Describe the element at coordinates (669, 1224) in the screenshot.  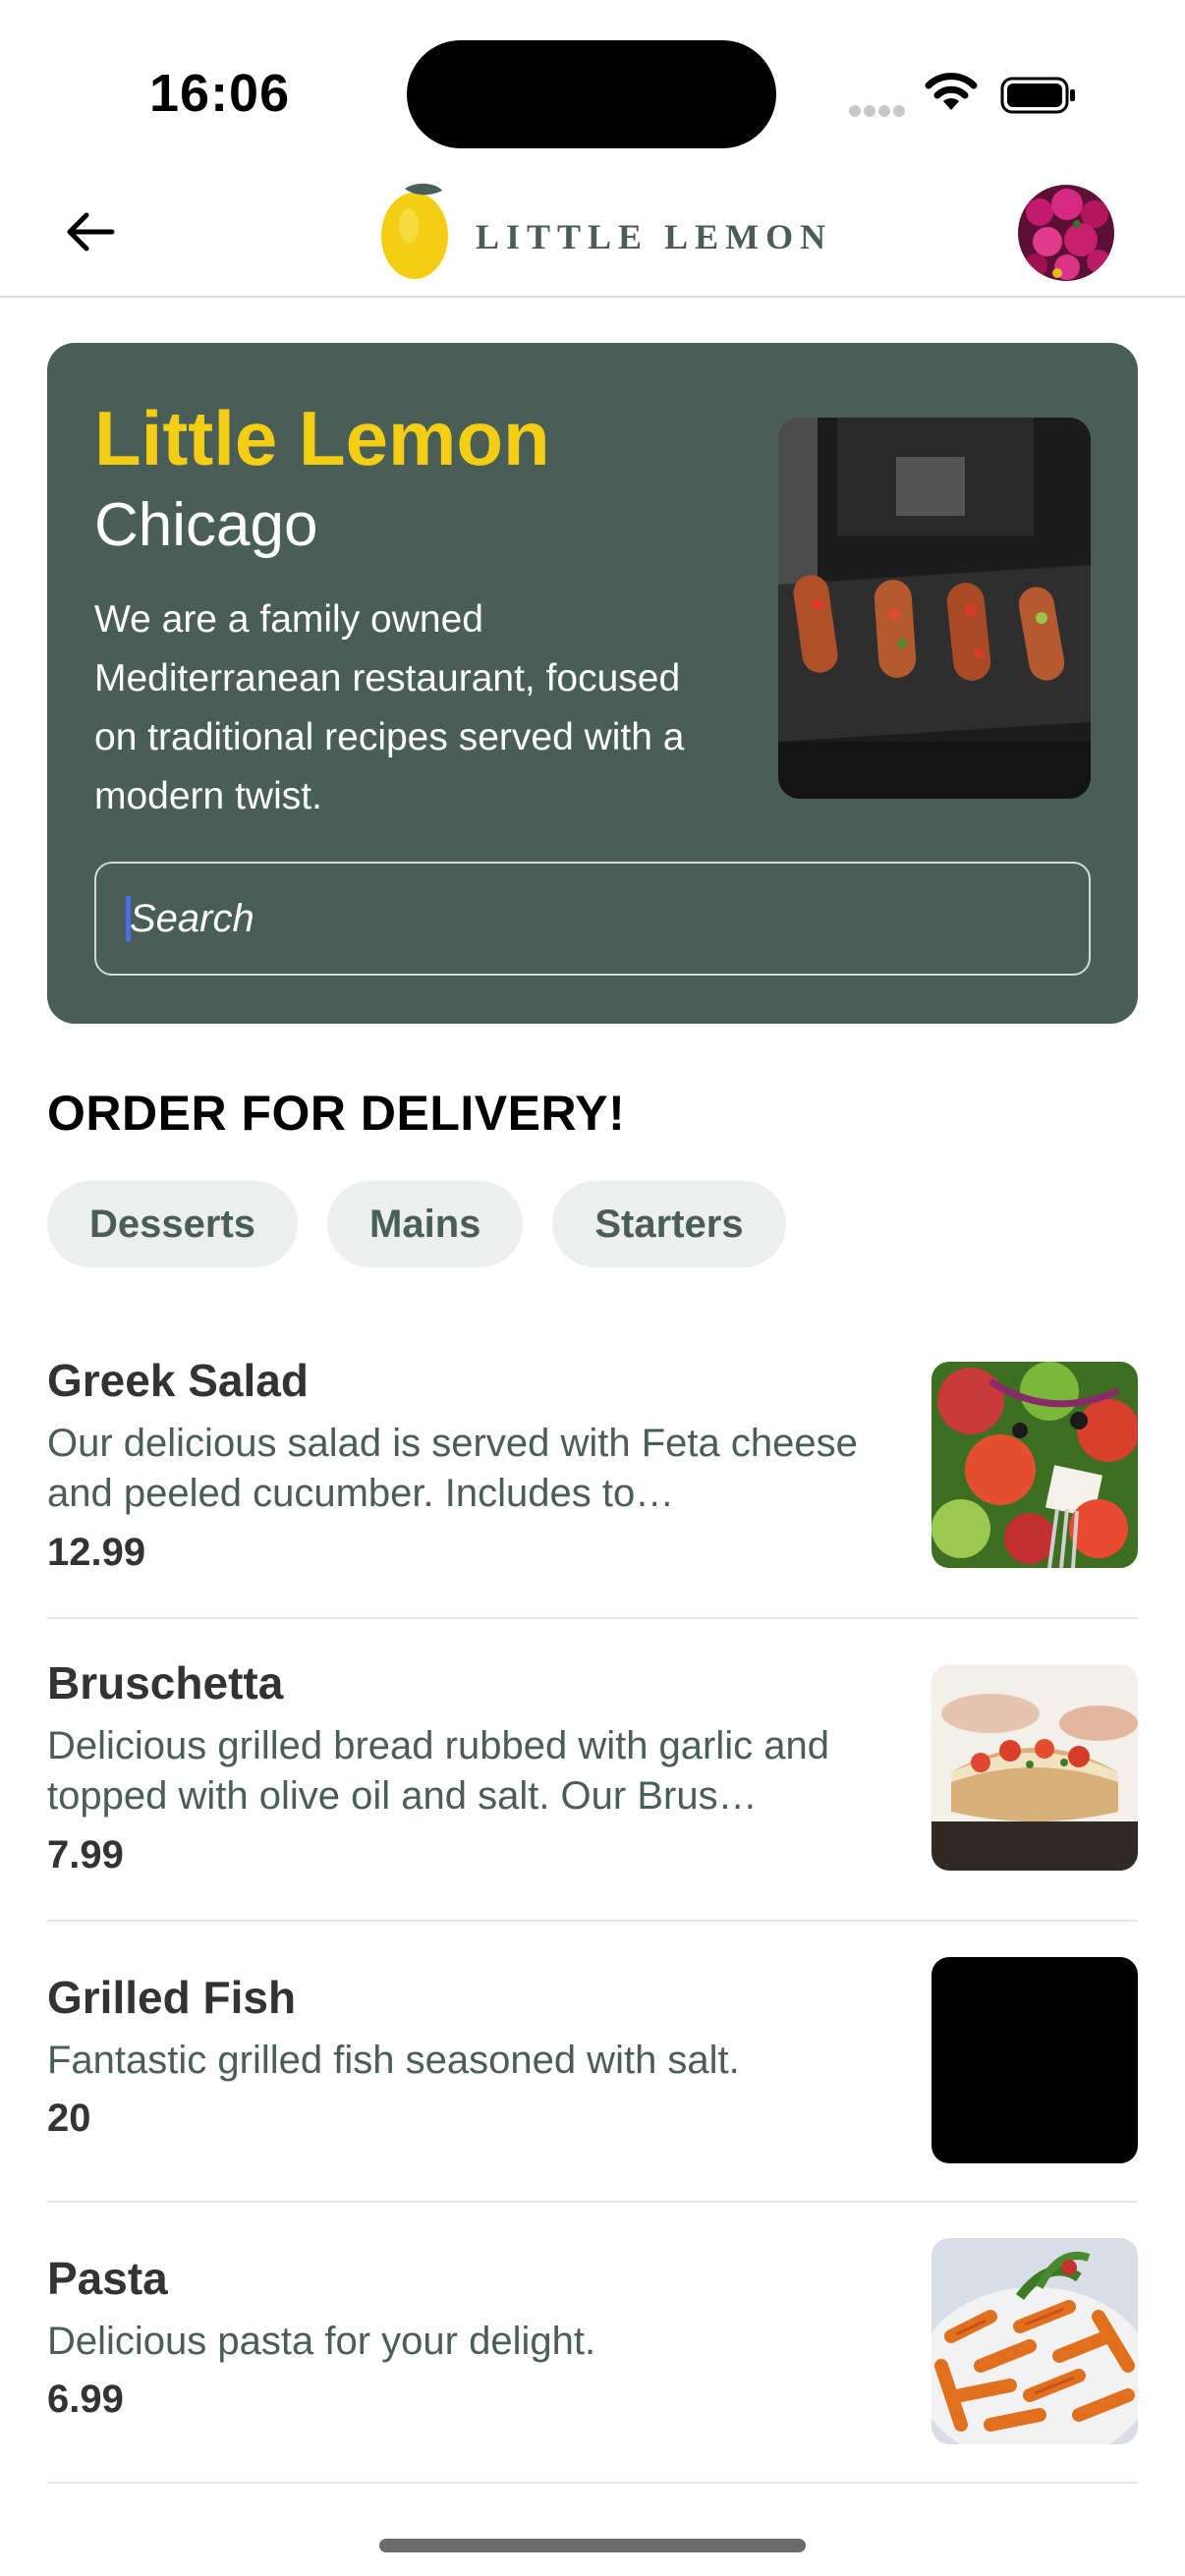
I see `chip-starters: Starters` at that location.